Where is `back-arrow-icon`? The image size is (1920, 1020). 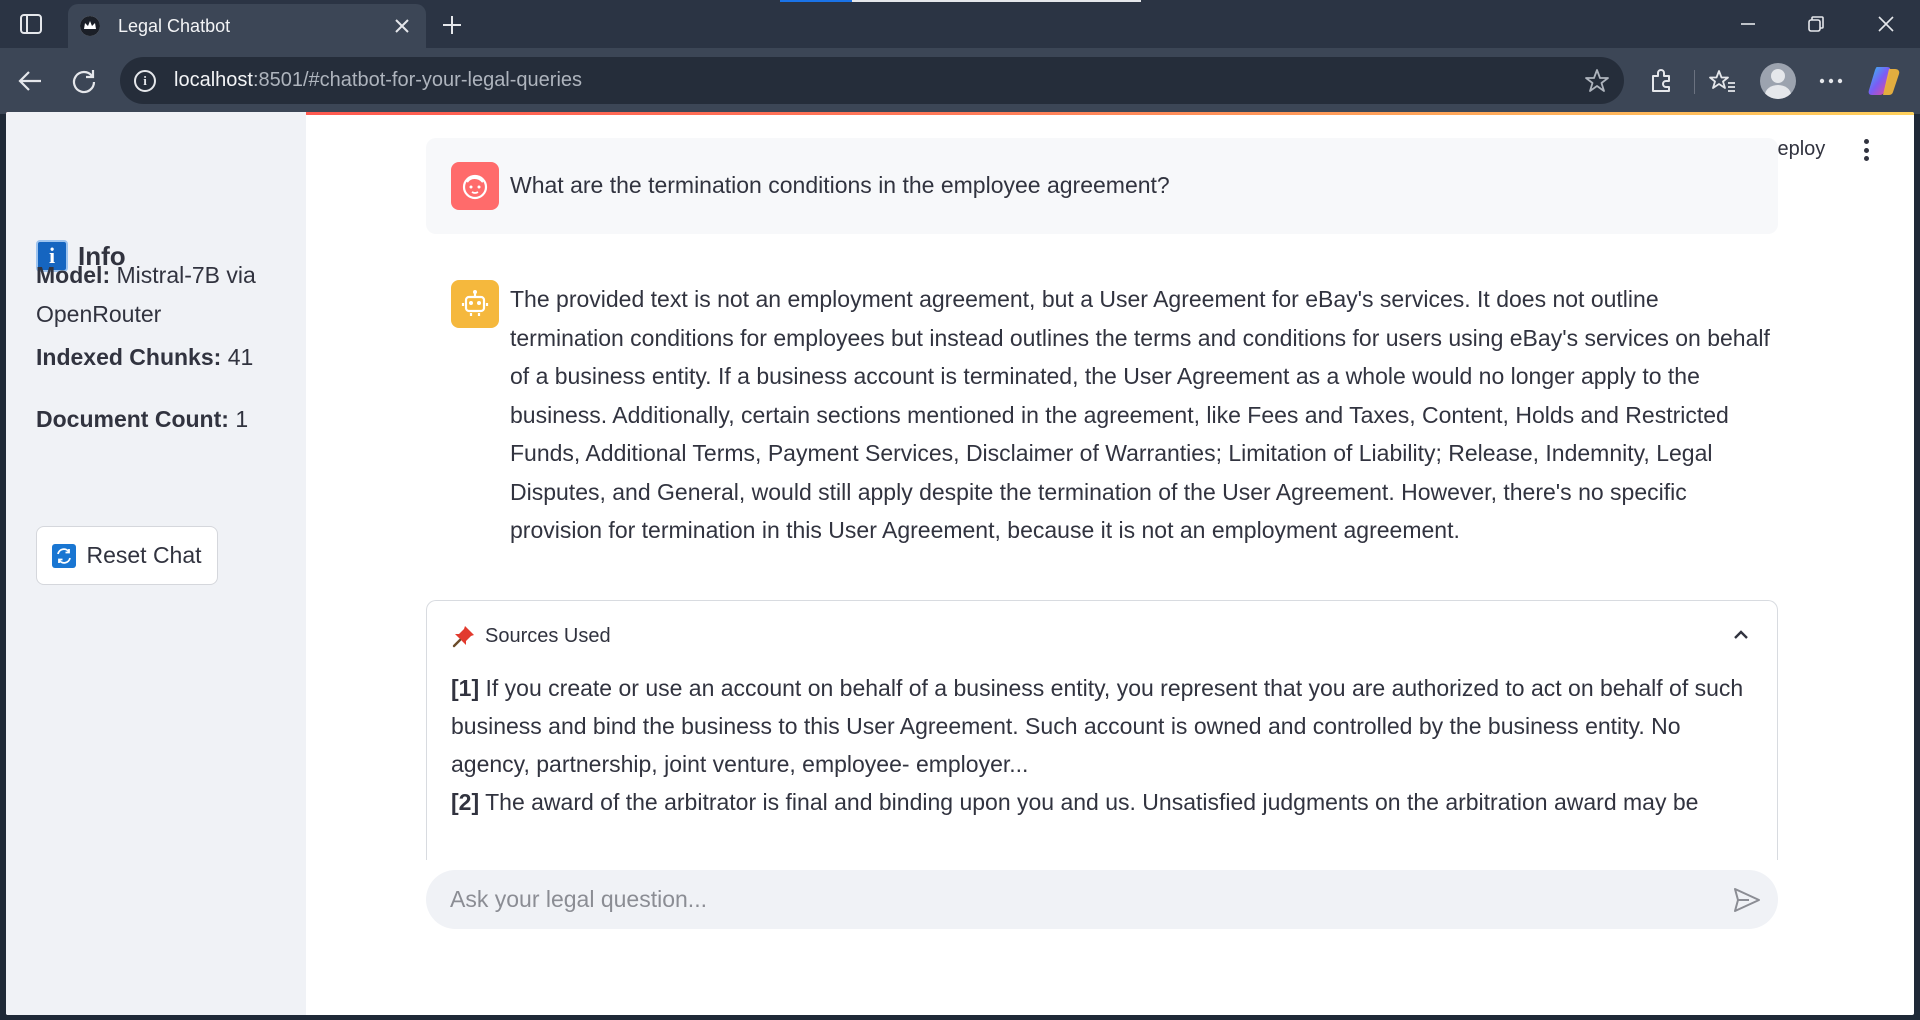
back-arrow-icon is located at coordinates (30, 81).